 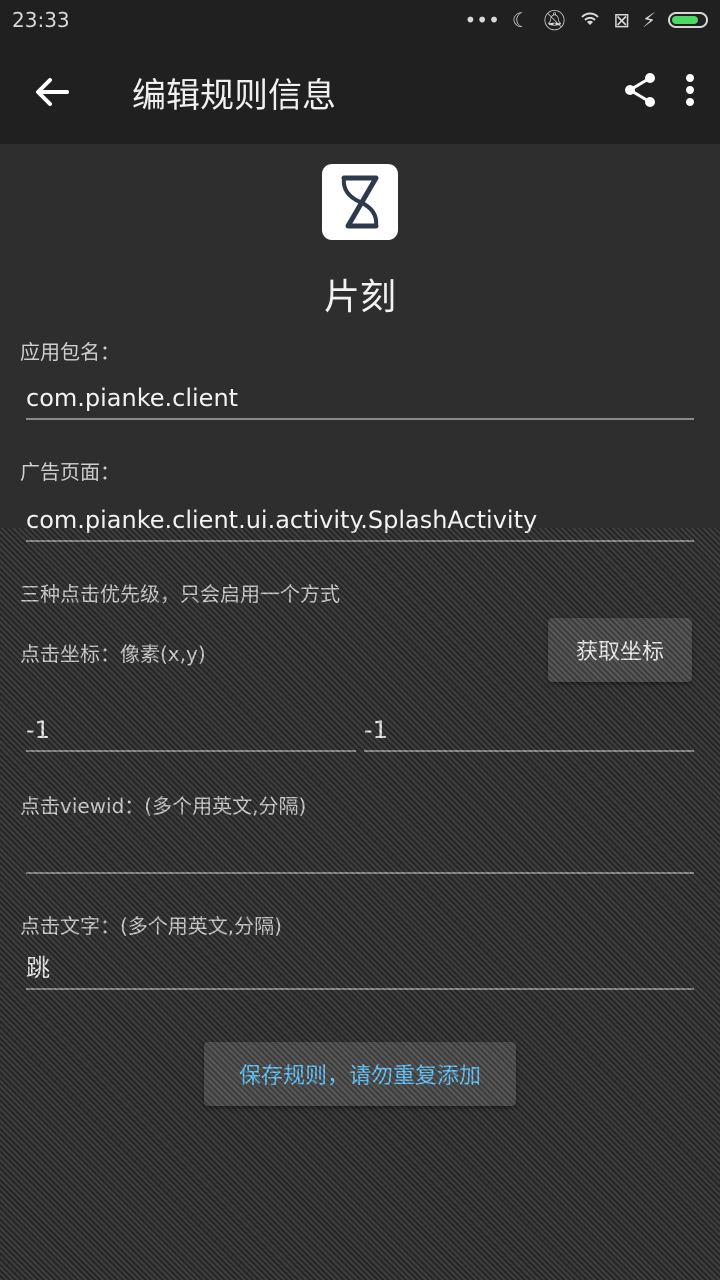 I want to click on back-arrow-icon, so click(x=52, y=92).